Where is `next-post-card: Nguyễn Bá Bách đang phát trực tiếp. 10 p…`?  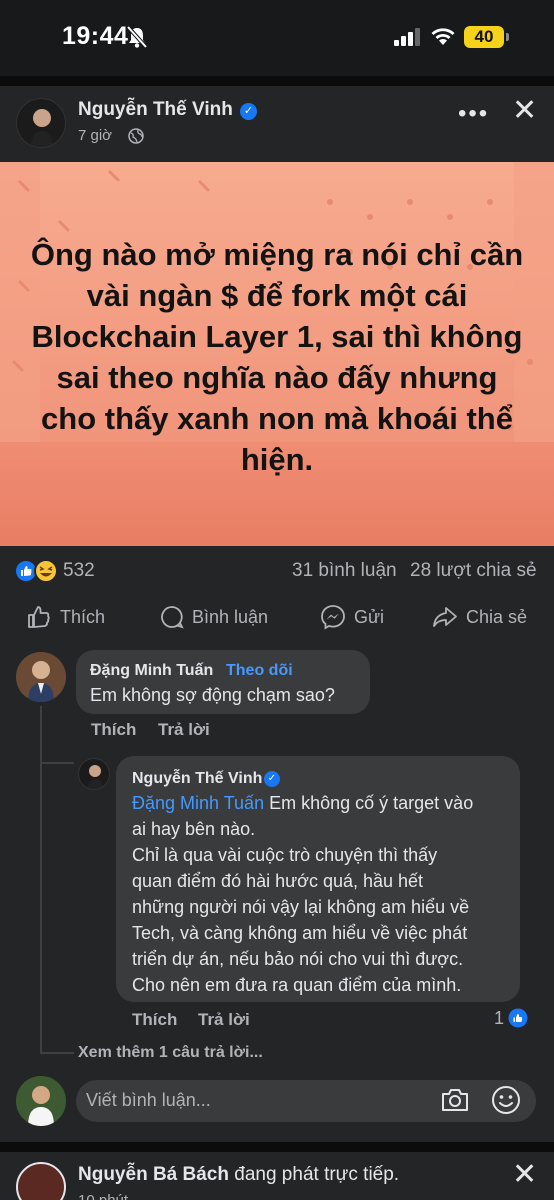
next-post-card: Nguyễn Bá Bách đang phát trực tiếp. 10 p… is located at coordinates (277, 1176).